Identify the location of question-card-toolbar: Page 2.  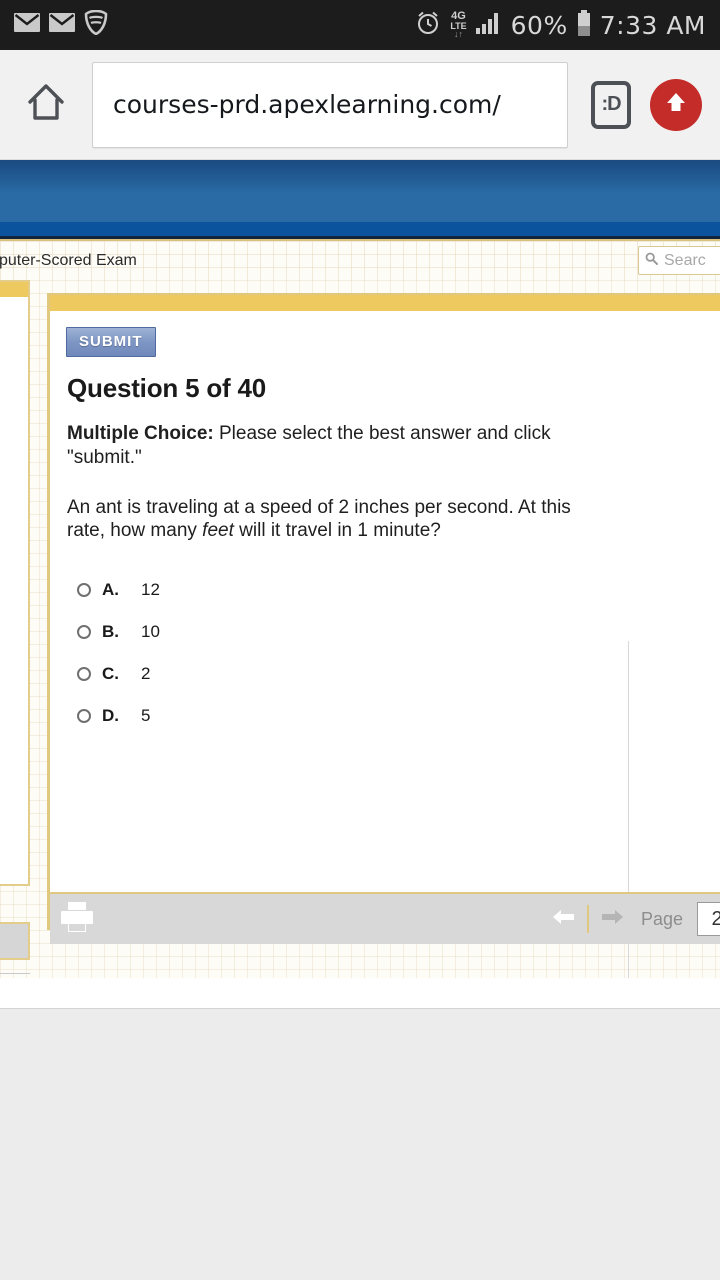
(385, 918).